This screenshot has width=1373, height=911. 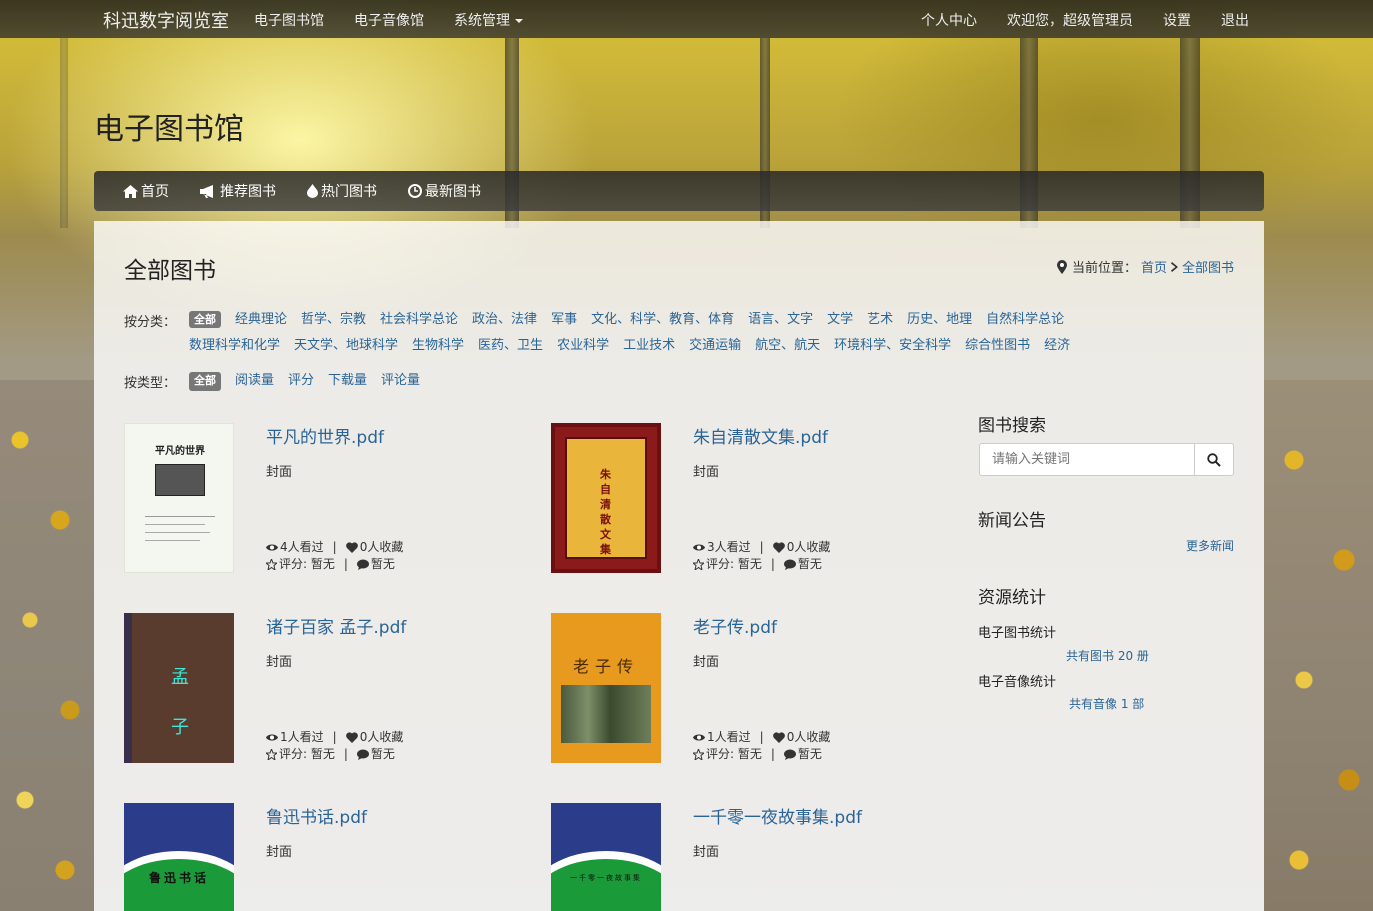 I want to click on category-option: 经典理论, so click(x=261, y=319).